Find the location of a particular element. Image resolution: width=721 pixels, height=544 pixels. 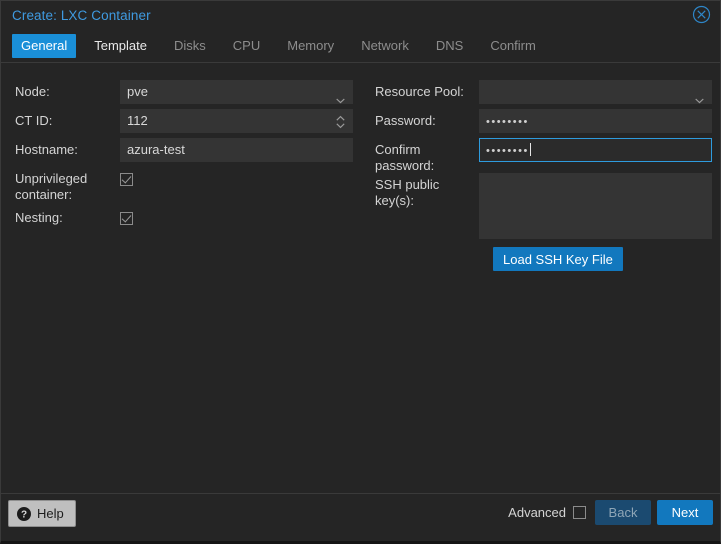

ssh-public-keys-textarea is located at coordinates (595, 206).